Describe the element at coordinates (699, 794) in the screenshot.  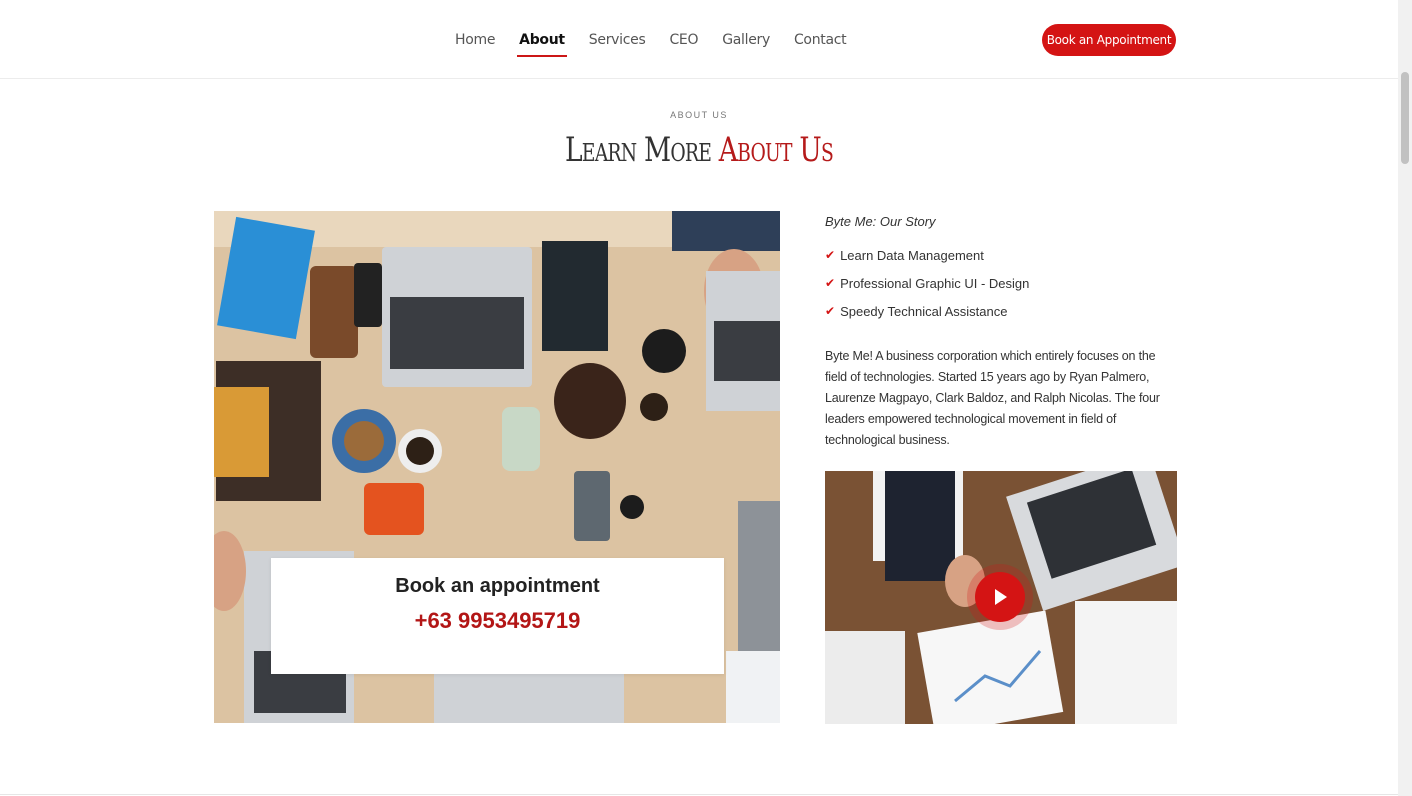
I see `section-divider` at that location.